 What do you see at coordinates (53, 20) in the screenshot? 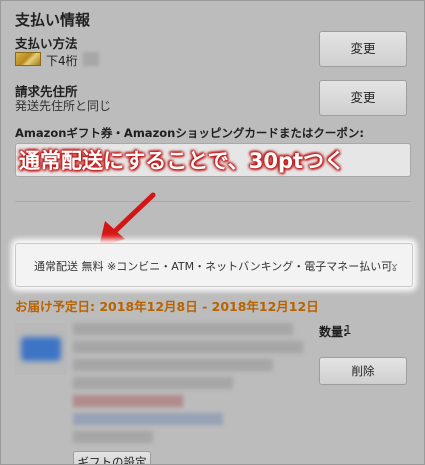
I see `section-title: 支払い情報` at bounding box center [53, 20].